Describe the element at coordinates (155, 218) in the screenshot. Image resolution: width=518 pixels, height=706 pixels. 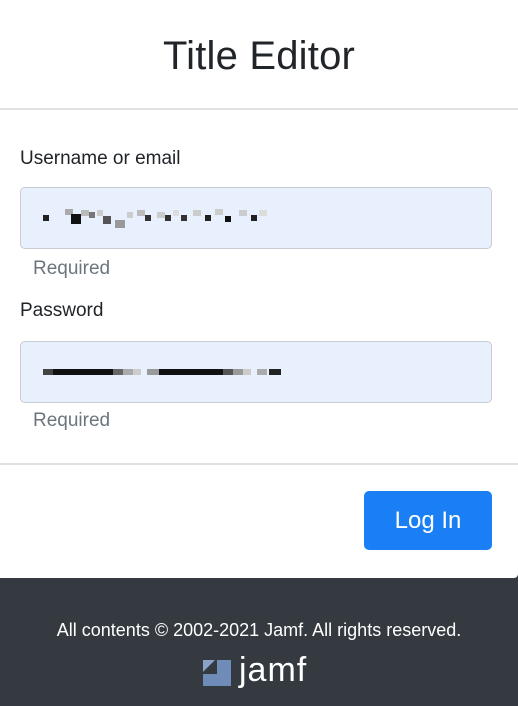
I see `obscured-username-value` at that location.